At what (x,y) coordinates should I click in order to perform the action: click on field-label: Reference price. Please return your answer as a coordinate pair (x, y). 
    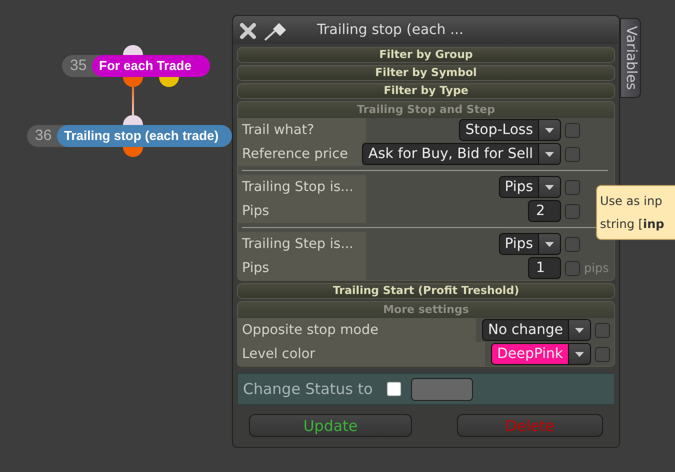
    Looking at the image, I should click on (295, 154).